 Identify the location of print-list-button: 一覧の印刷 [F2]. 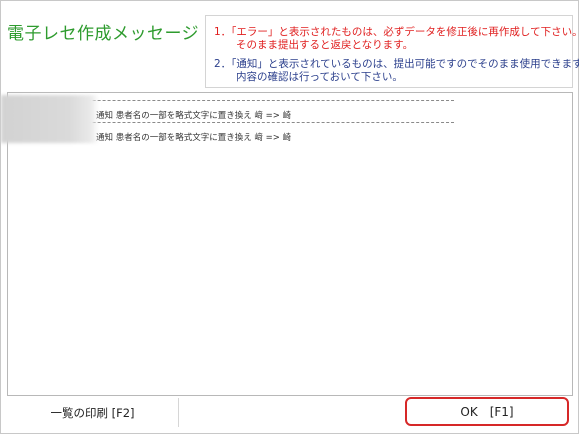
(93, 412).